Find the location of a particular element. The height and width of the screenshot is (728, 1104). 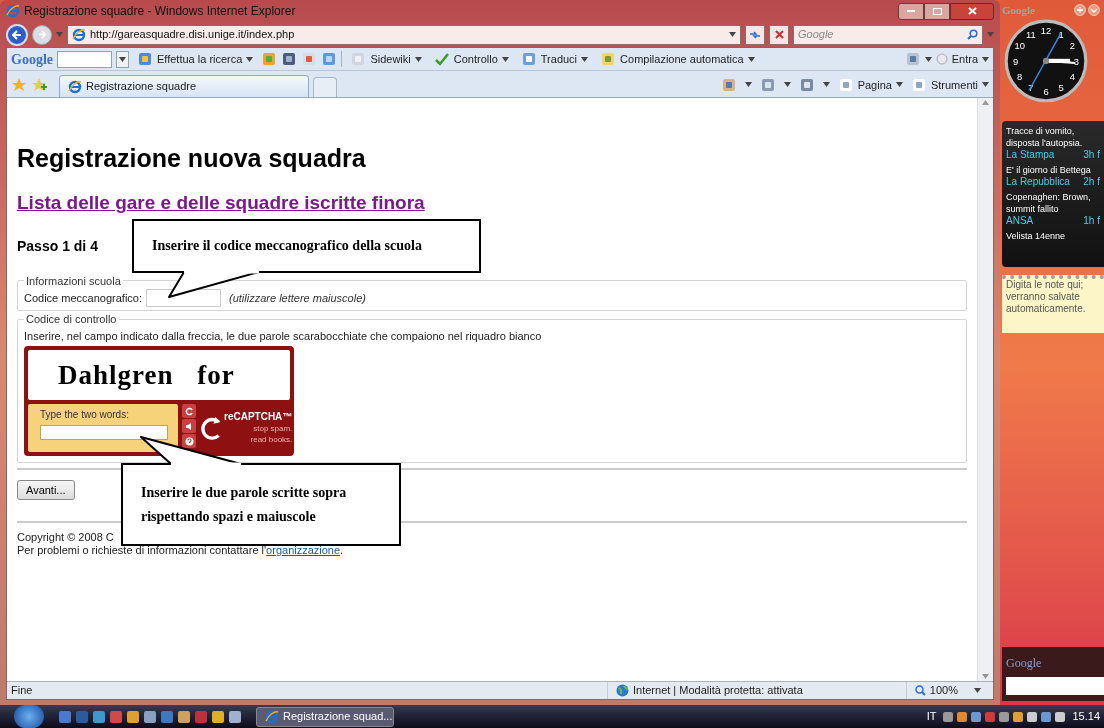

news-age: 2h f is located at coordinates (1091, 181).